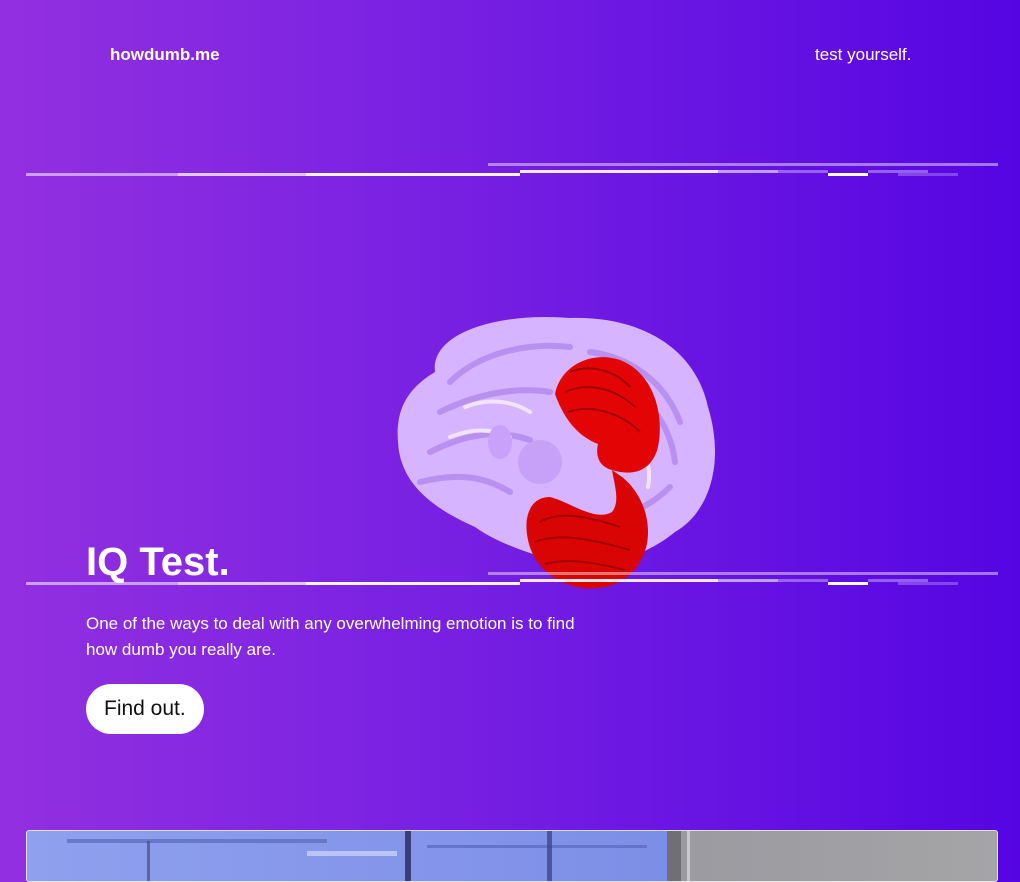 This screenshot has width=1020, height=882. I want to click on section-photo, so click(512, 856).